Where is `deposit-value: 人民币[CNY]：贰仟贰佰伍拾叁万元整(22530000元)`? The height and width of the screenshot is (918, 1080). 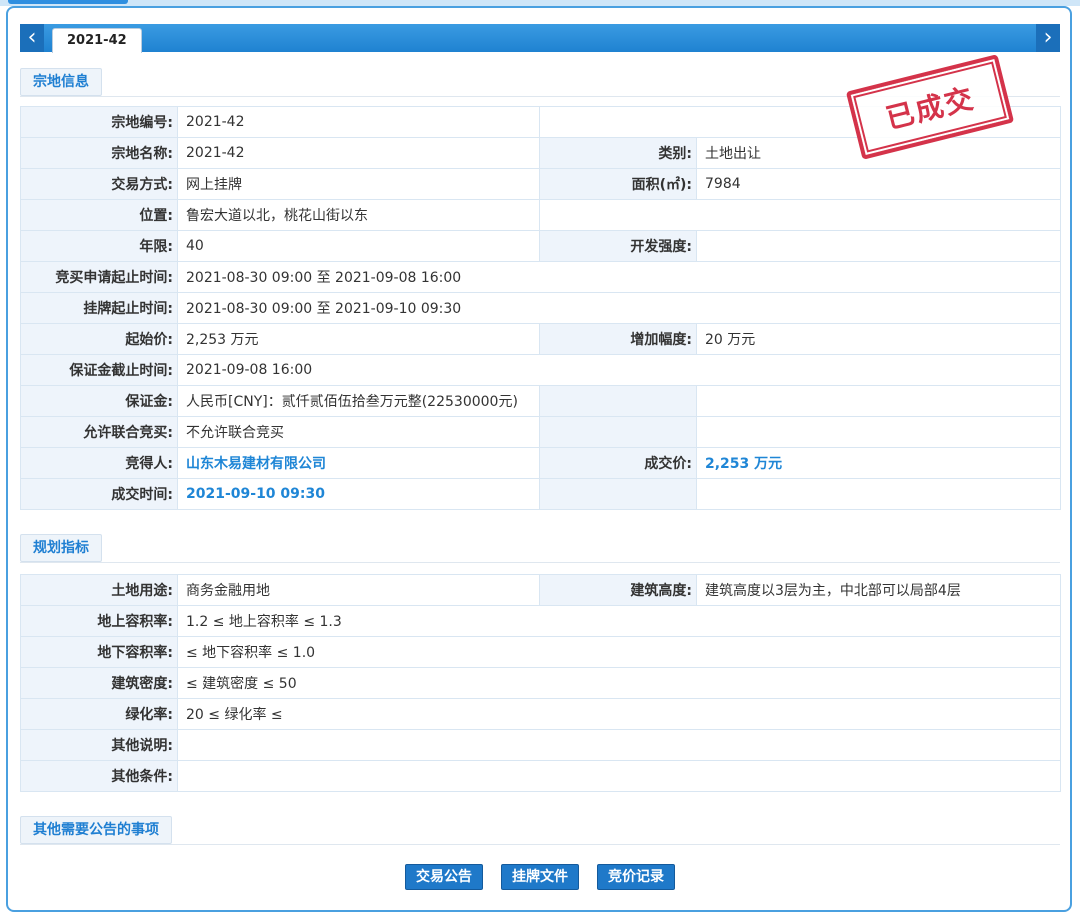 deposit-value: 人民币[CNY]：贰仟贰佰伍拾叁万元整(22530000元) is located at coordinates (358, 401).